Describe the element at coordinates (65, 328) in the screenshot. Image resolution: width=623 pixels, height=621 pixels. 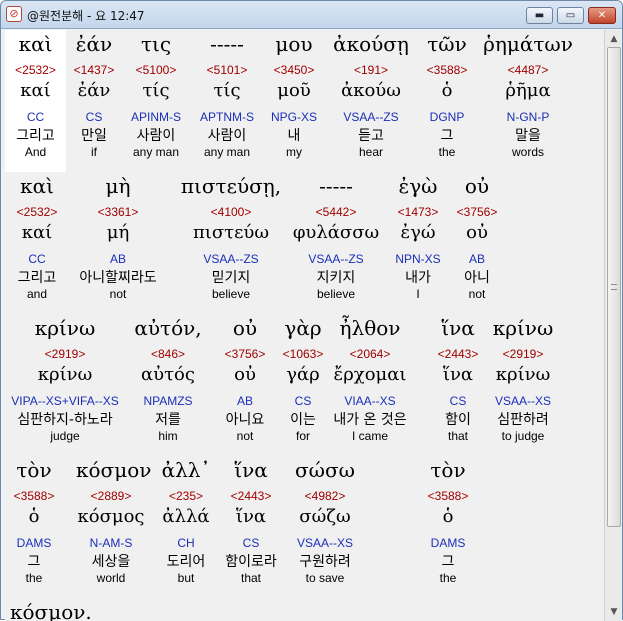
I see `greek-word: κρίνω` at that location.